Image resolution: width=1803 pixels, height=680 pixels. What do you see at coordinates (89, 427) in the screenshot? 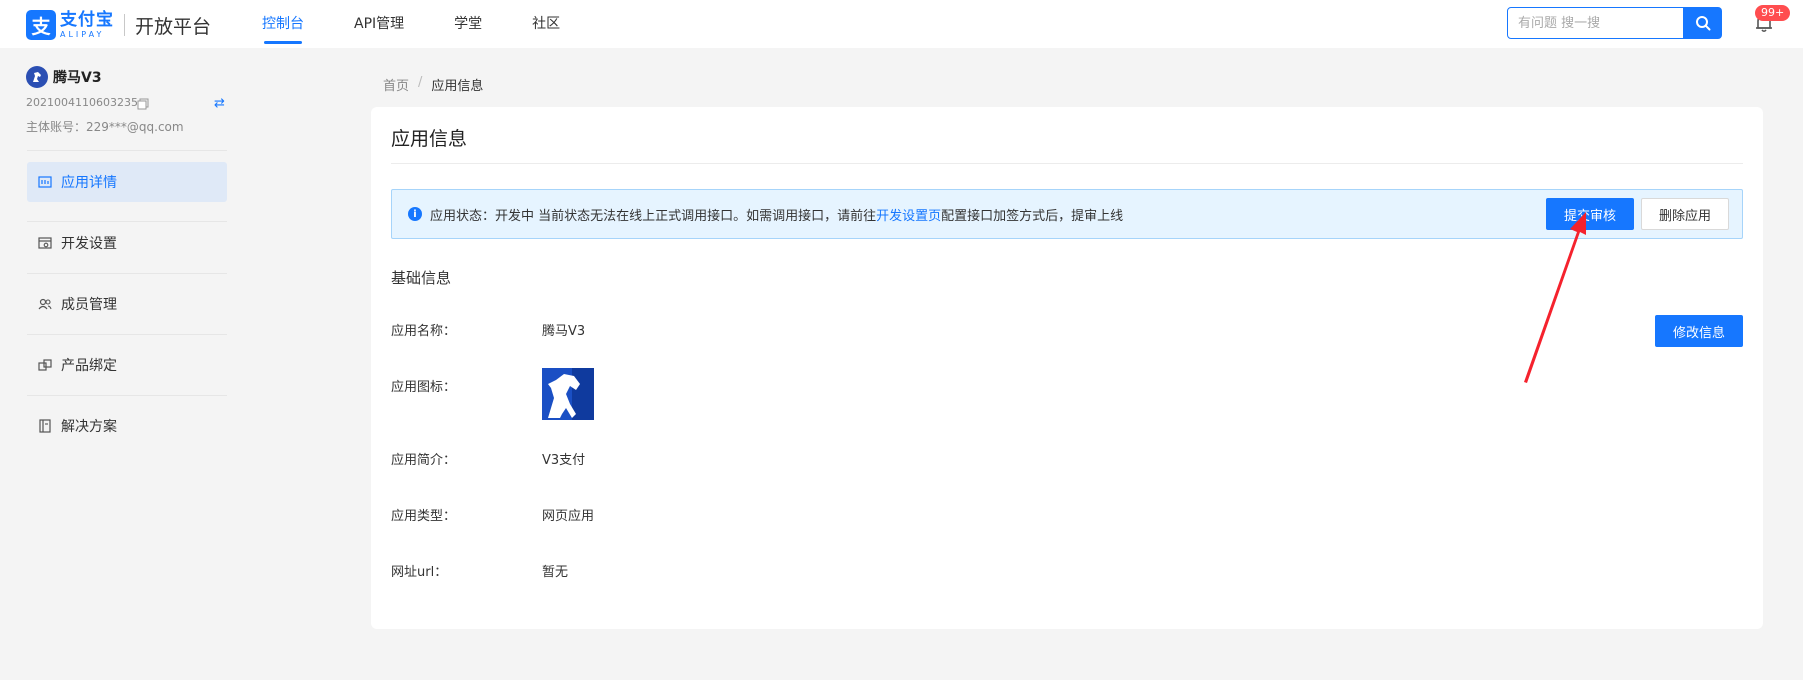
I see `sidebar-item-label: 解决方案` at bounding box center [89, 427].